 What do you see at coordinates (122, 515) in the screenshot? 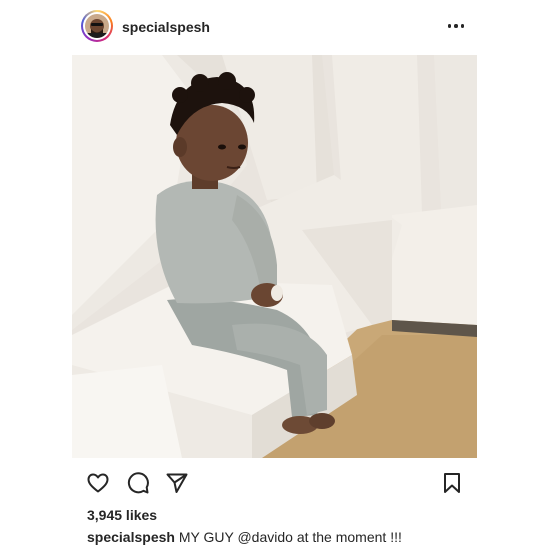
I see `likes-count: 3,945 likes` at bounding box center [122, 515].